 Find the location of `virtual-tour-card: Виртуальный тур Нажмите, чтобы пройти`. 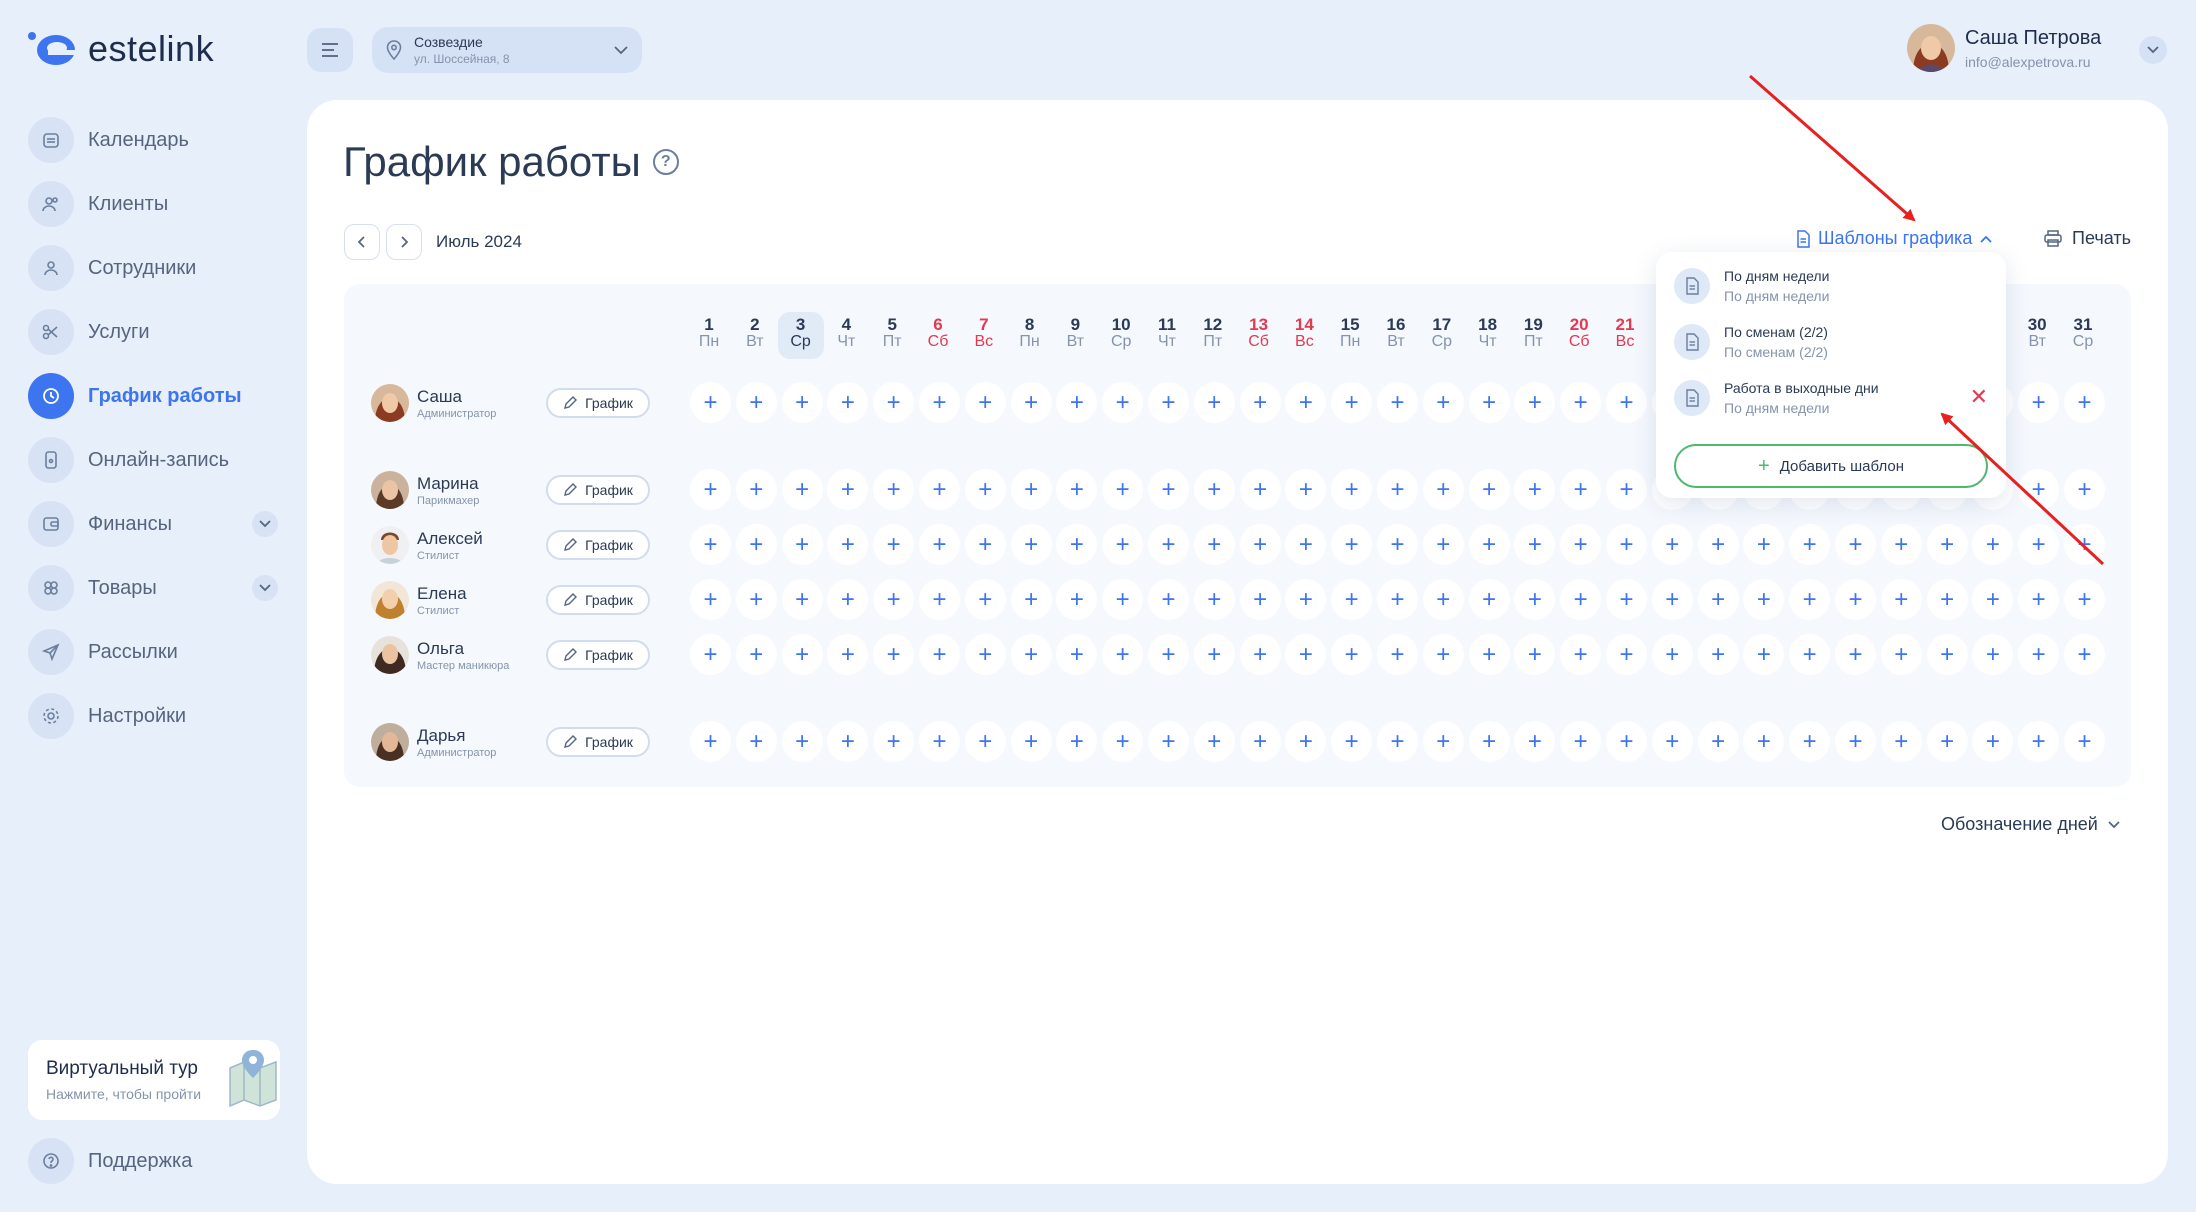

virtual-tour-card: Виртуальный тур Нажмите, чтобы пройти is located at coordinates (154, 1080).